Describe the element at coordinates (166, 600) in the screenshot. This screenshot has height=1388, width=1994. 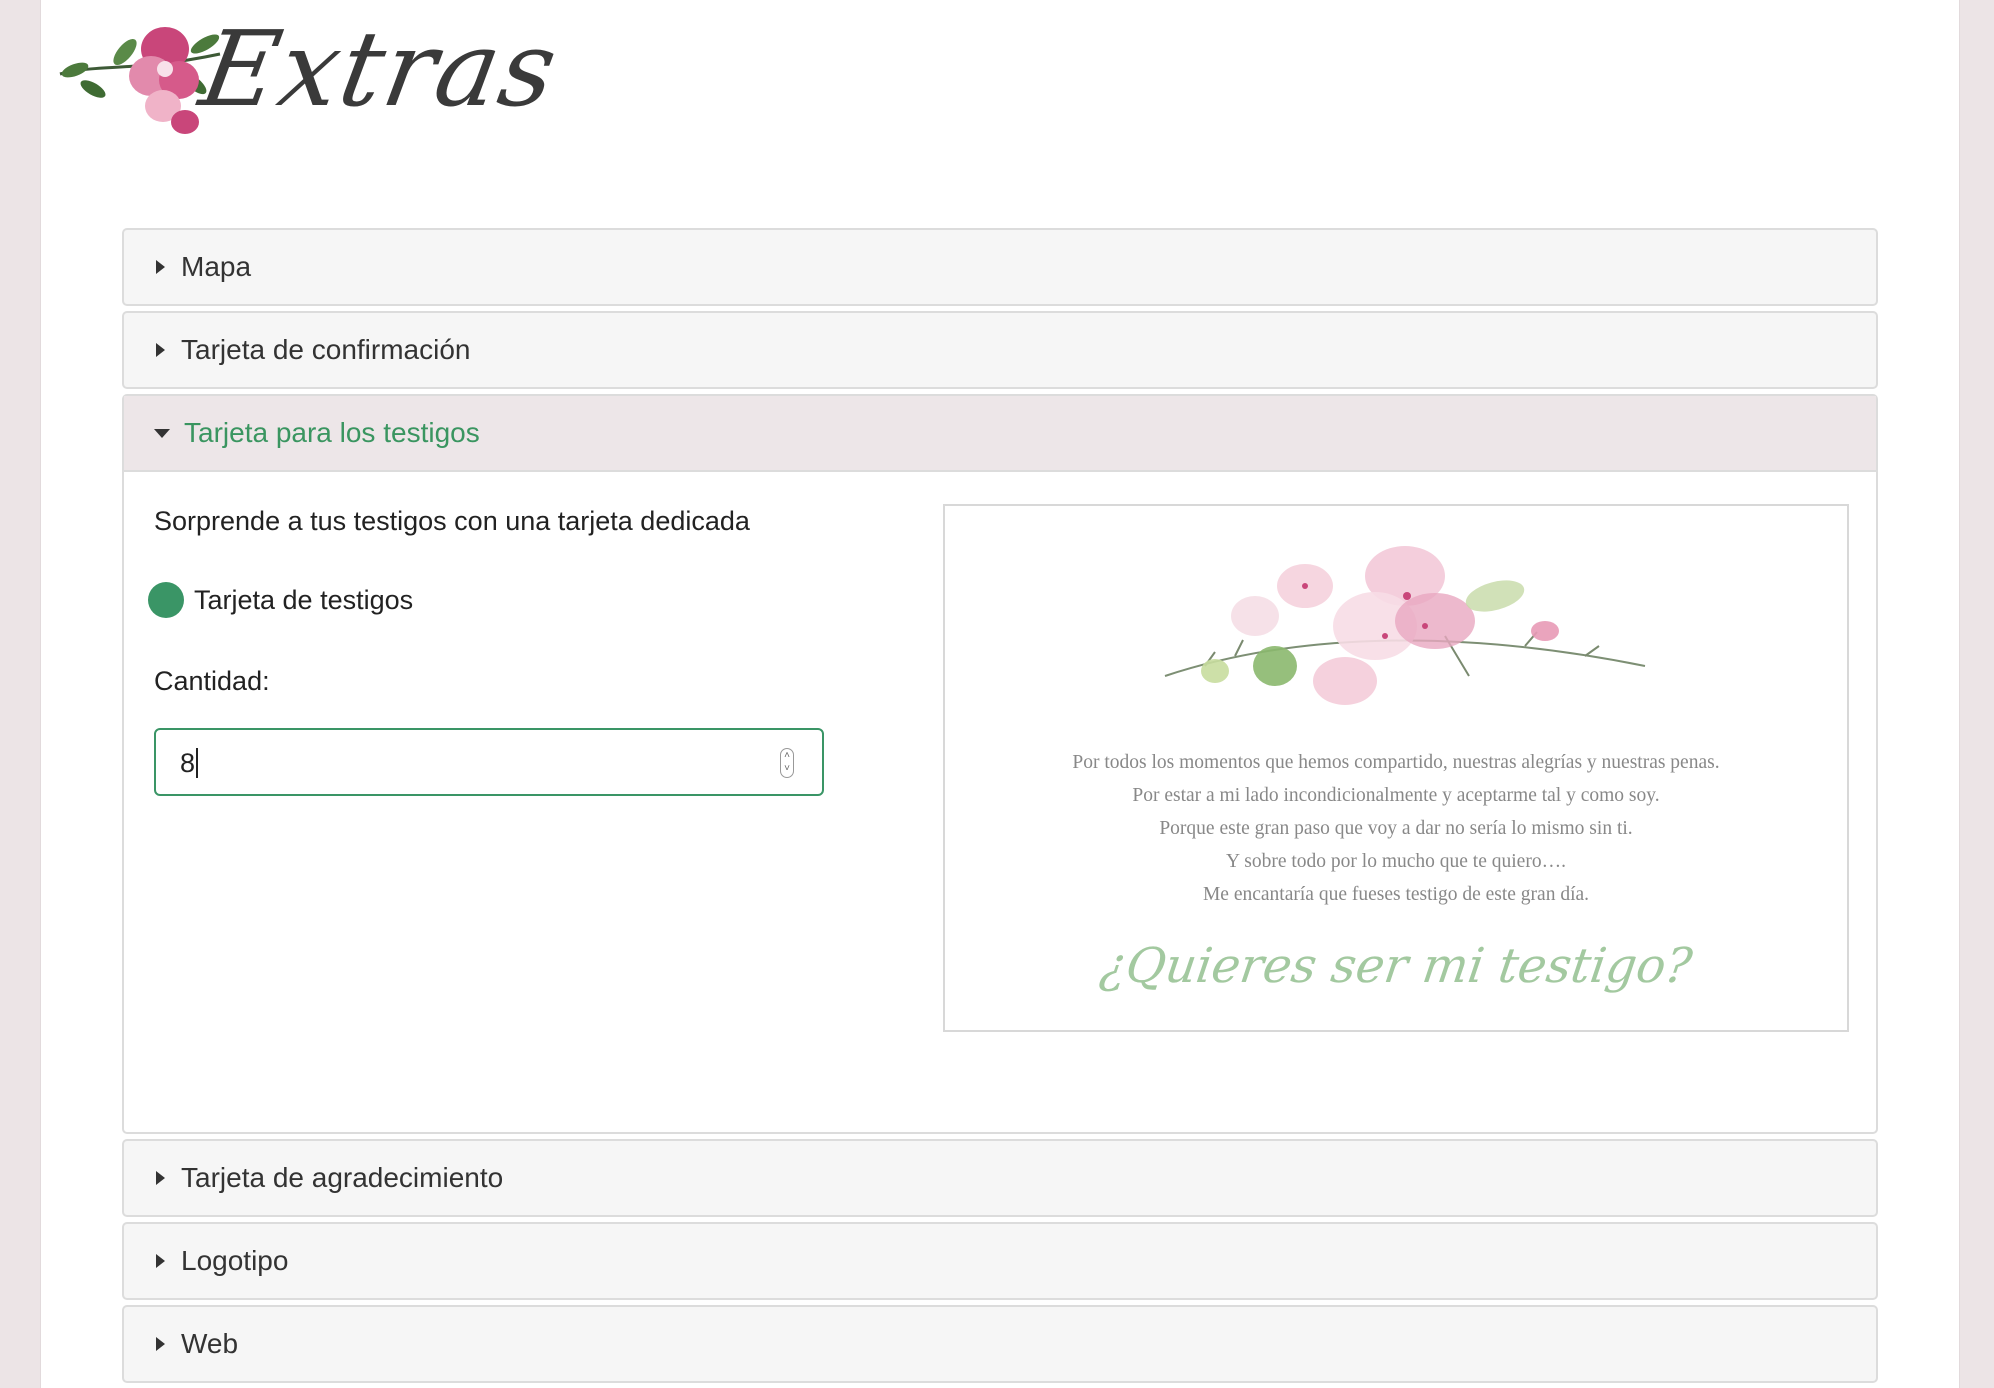
I see `selected-radio-icon` at that location.